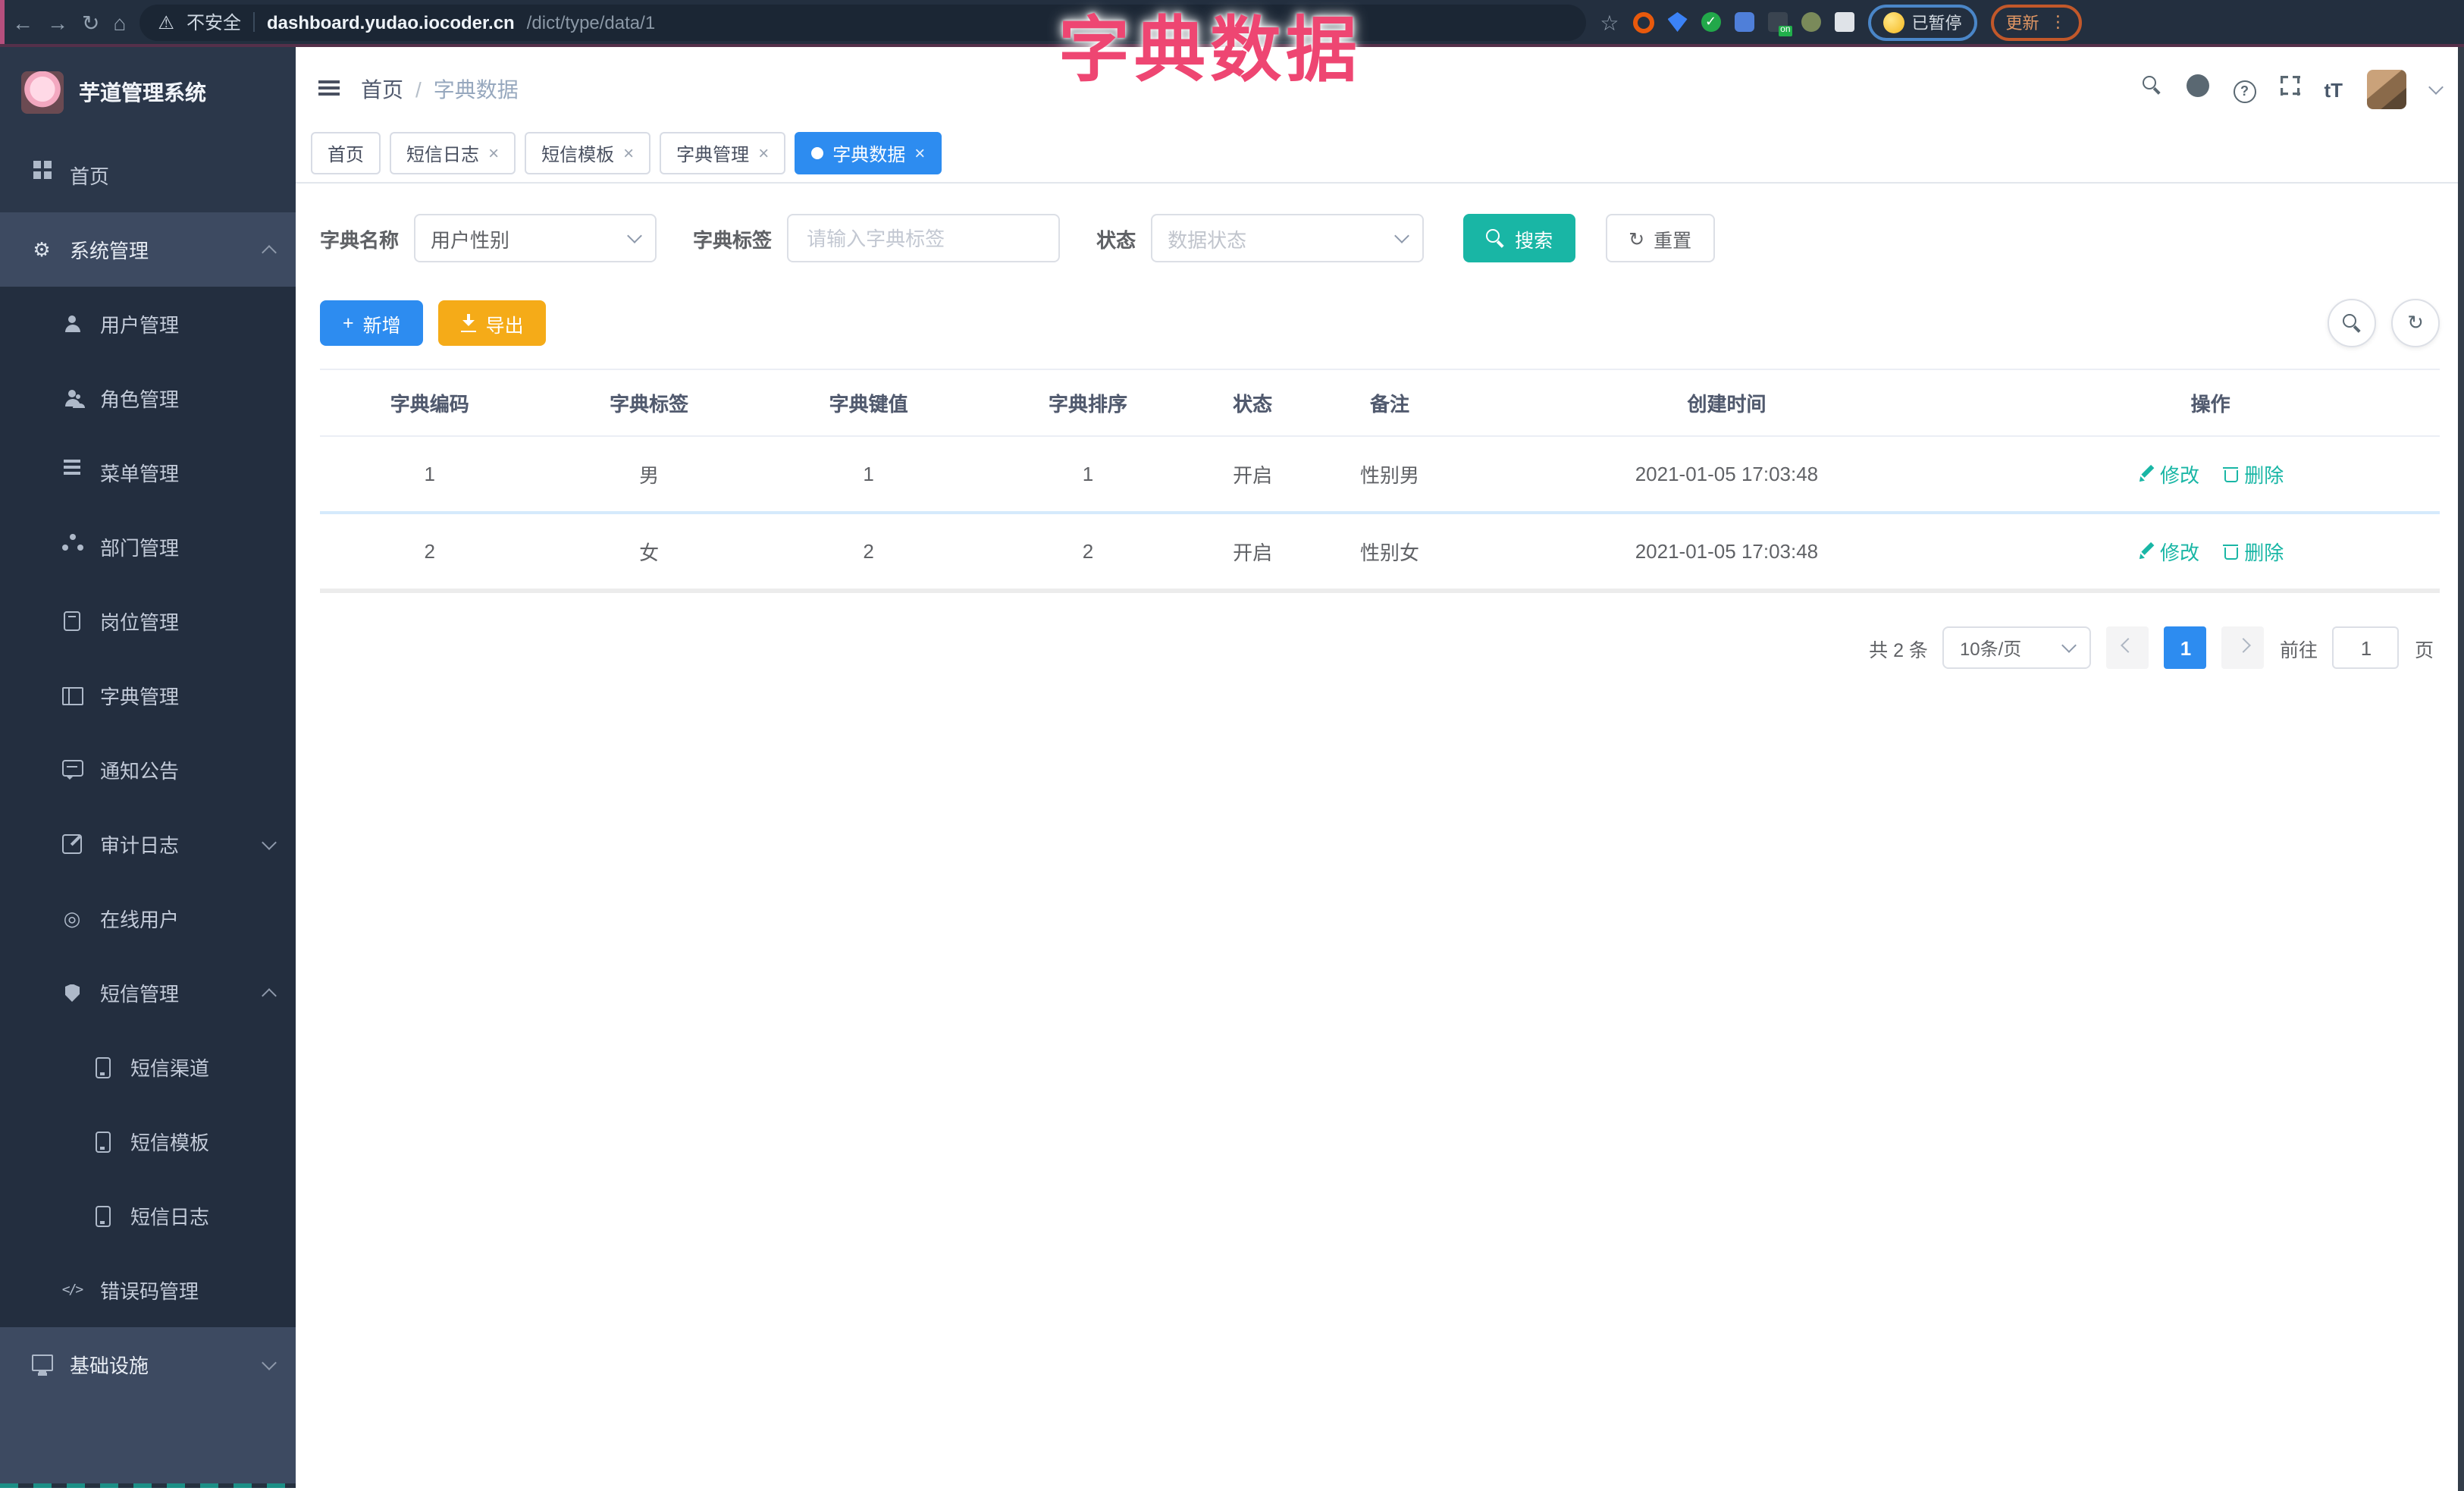  I want to click on trash-icon, so click(2231, 551).